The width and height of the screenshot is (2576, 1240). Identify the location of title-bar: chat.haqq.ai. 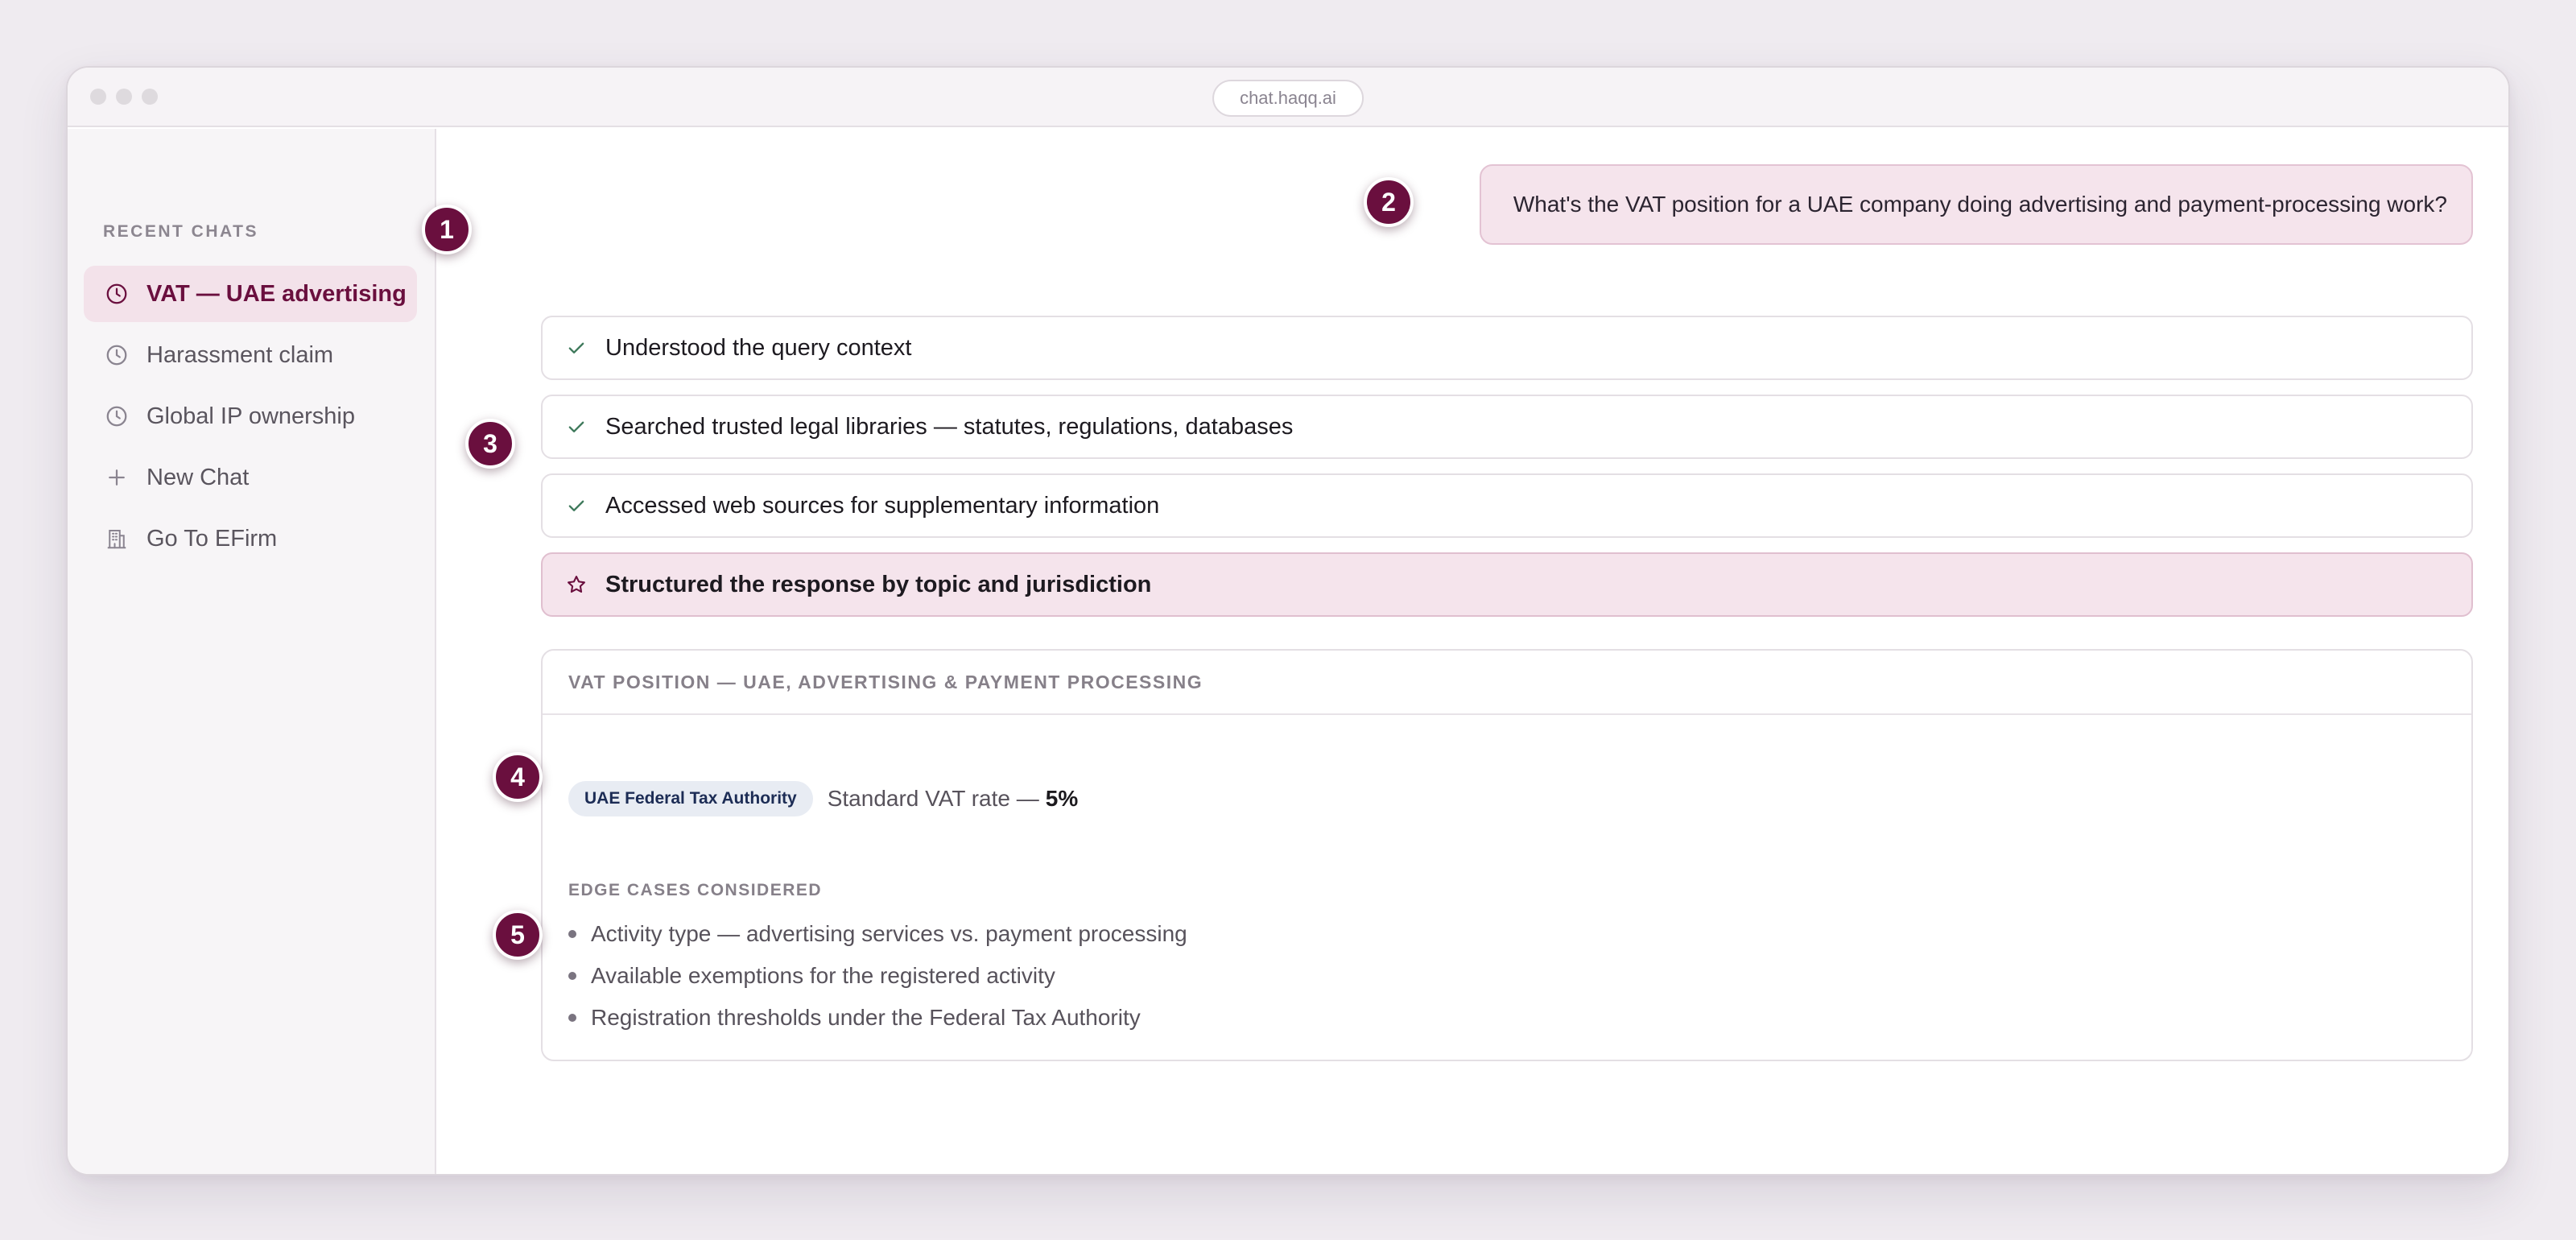
(1288, 98).